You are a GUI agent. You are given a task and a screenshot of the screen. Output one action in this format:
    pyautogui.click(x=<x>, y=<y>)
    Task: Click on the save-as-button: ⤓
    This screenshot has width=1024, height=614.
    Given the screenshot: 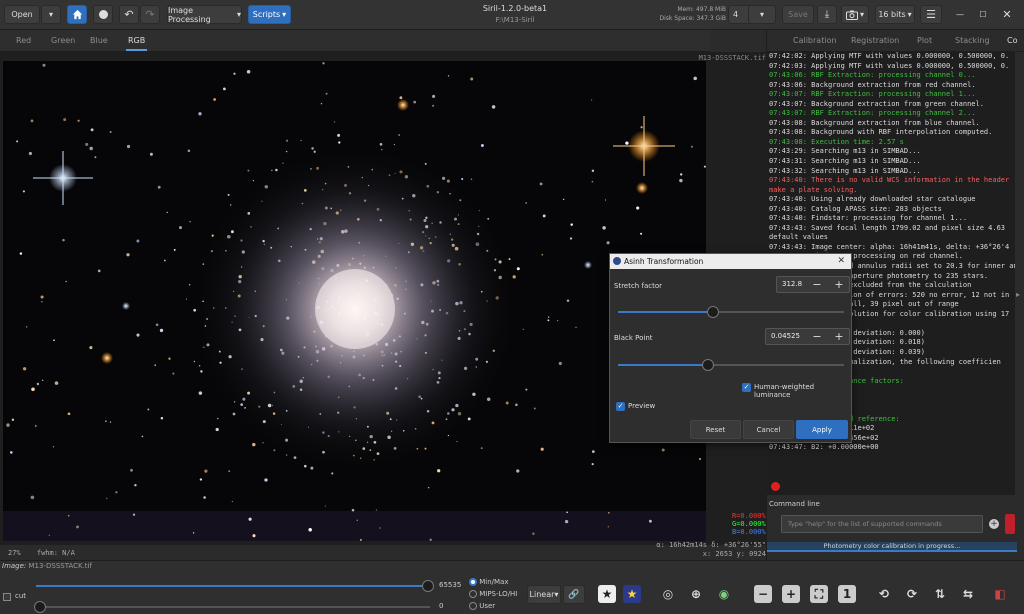 What is the action you would take?
    pyautogui.click(x=827, y=14)
    